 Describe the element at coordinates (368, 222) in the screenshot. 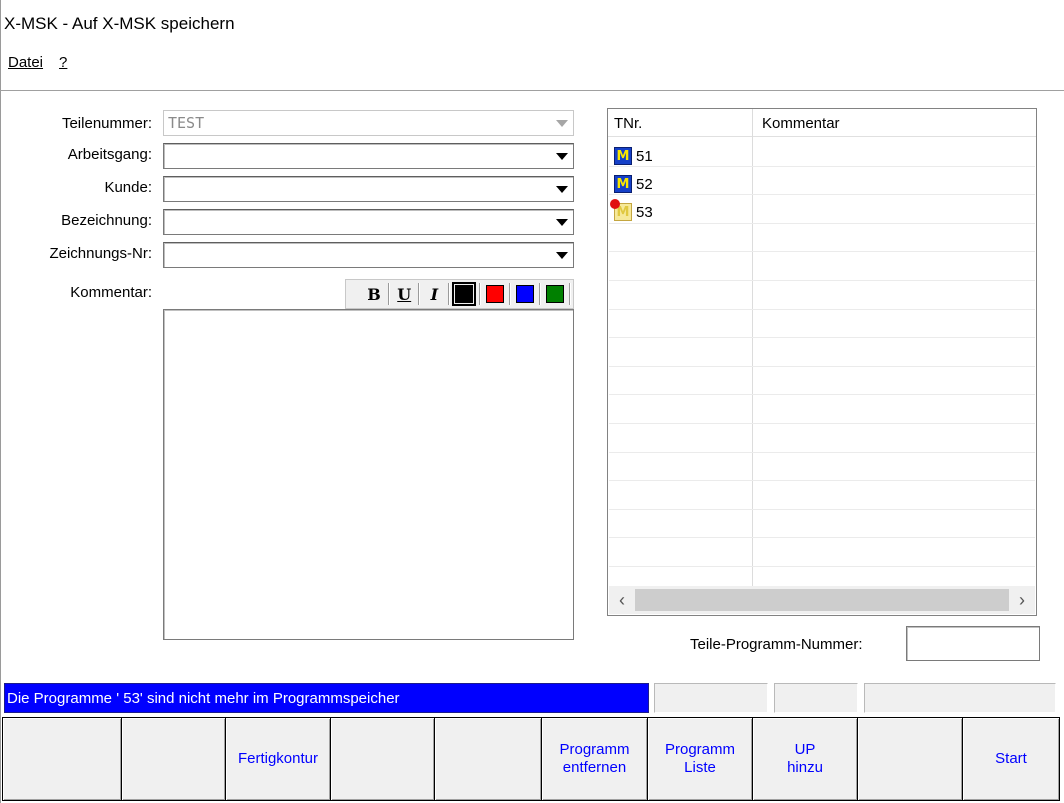

I see `bezeichnung-combo` at that location.